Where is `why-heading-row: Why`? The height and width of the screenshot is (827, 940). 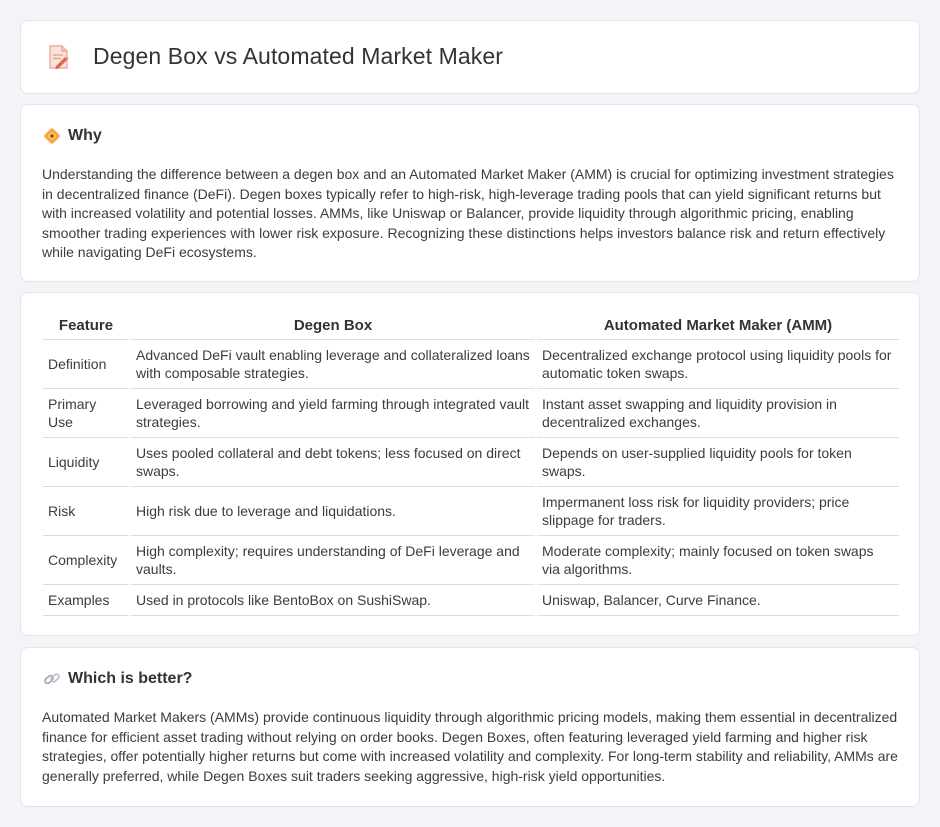 why-heading-row: Why is located at coordinates (72, 136).